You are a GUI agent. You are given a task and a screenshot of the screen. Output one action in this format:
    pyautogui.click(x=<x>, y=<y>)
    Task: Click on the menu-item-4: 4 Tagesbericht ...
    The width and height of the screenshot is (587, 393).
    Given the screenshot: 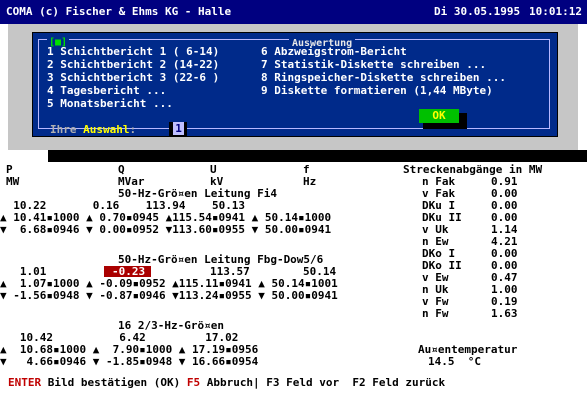 What is the action you would take?
    pyautogui.click(x=106, y=90)
    